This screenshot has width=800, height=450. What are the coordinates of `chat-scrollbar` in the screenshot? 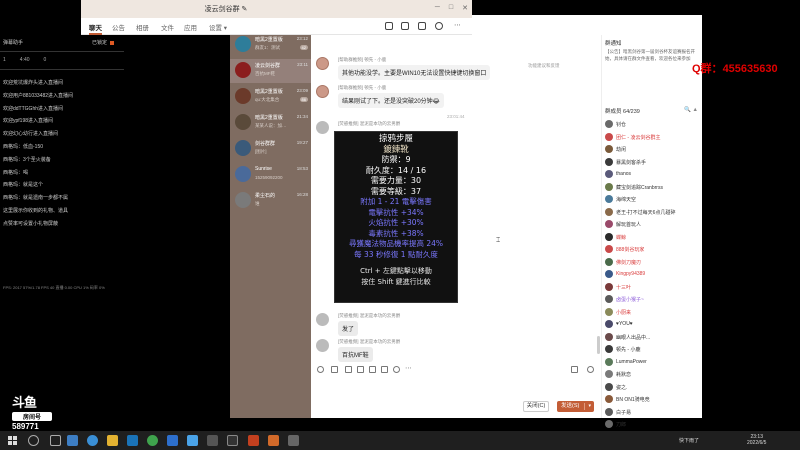 It's located at (598, 345).